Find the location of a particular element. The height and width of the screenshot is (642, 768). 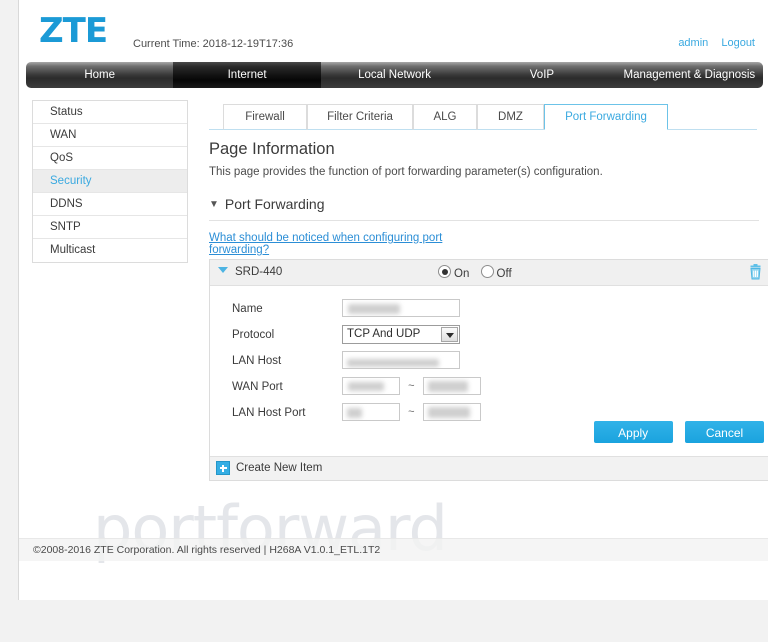

nav-item-local-network: Local Network is located at coordinates (394, 75).